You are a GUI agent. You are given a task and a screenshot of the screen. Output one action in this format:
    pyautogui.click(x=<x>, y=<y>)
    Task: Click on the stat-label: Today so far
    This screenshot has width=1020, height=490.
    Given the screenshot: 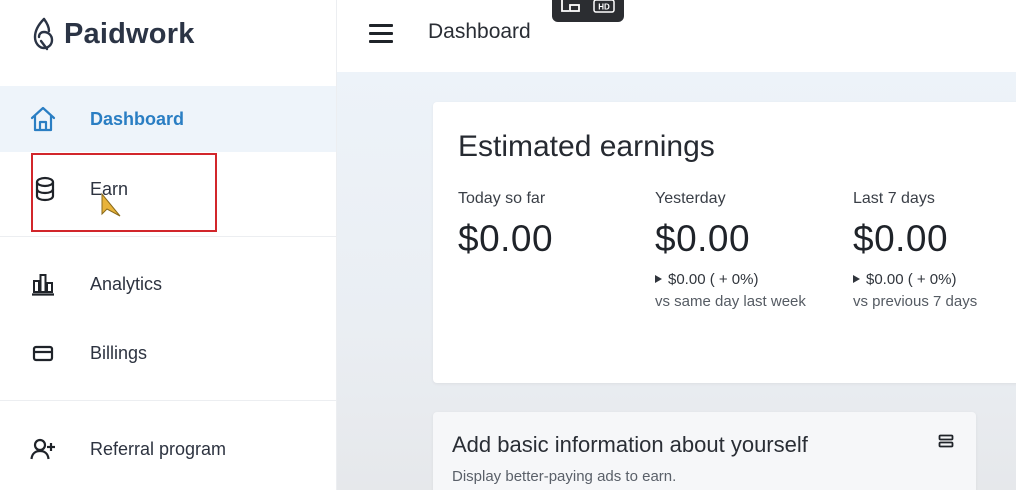 What is the action you would take?
    pyautogui.click(x=502, y=198)
    